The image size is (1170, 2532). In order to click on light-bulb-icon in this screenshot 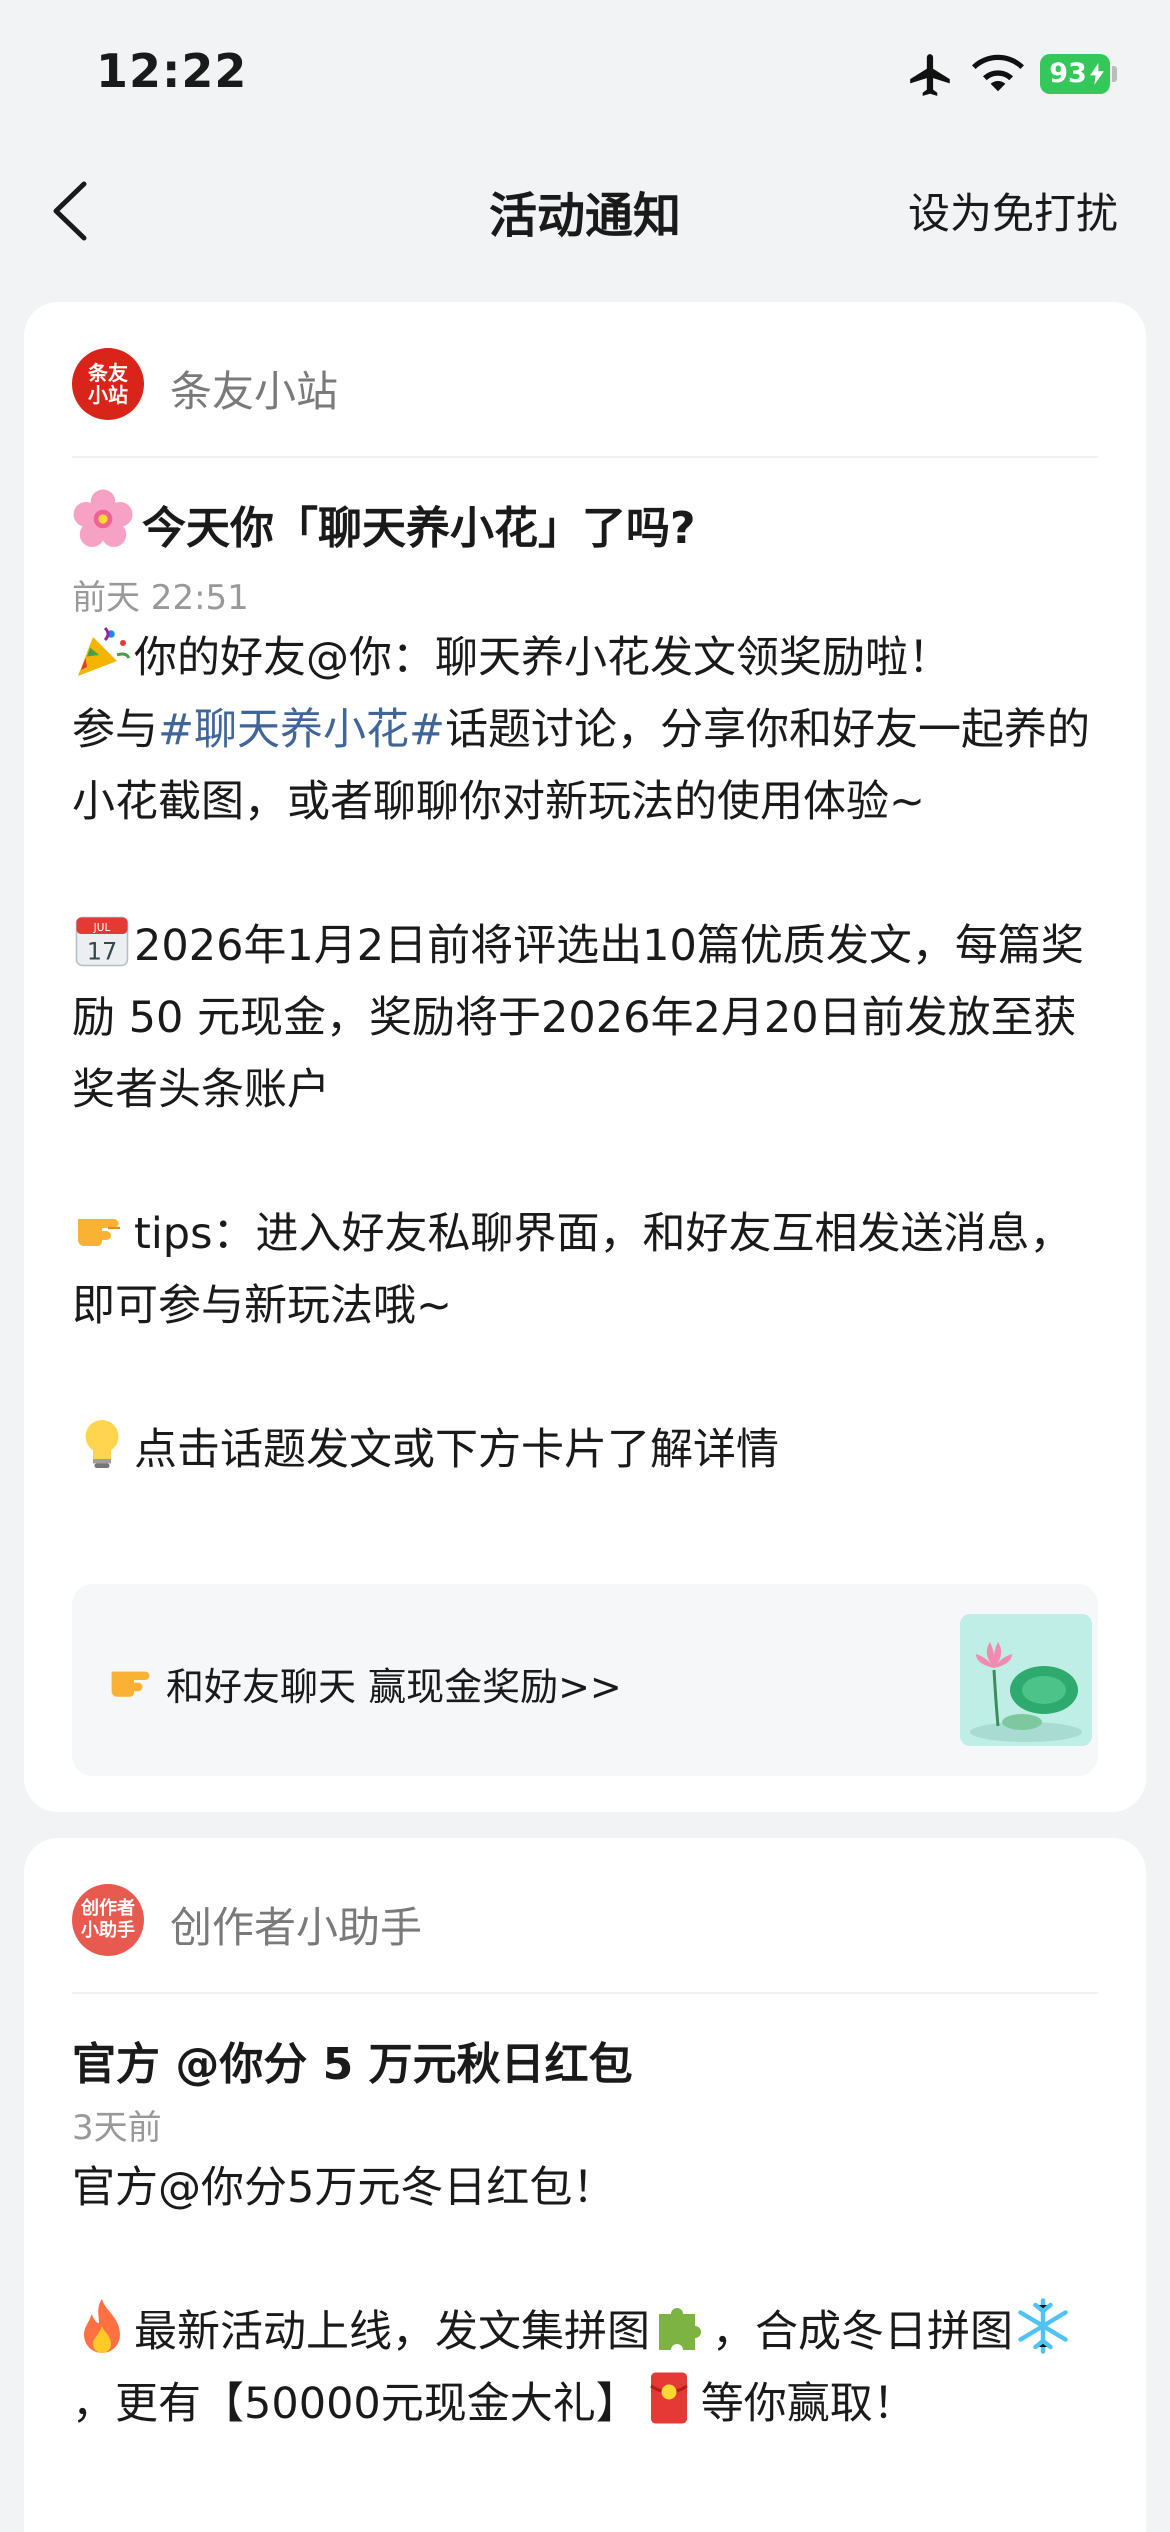, I will do `click(102, 1444)`.